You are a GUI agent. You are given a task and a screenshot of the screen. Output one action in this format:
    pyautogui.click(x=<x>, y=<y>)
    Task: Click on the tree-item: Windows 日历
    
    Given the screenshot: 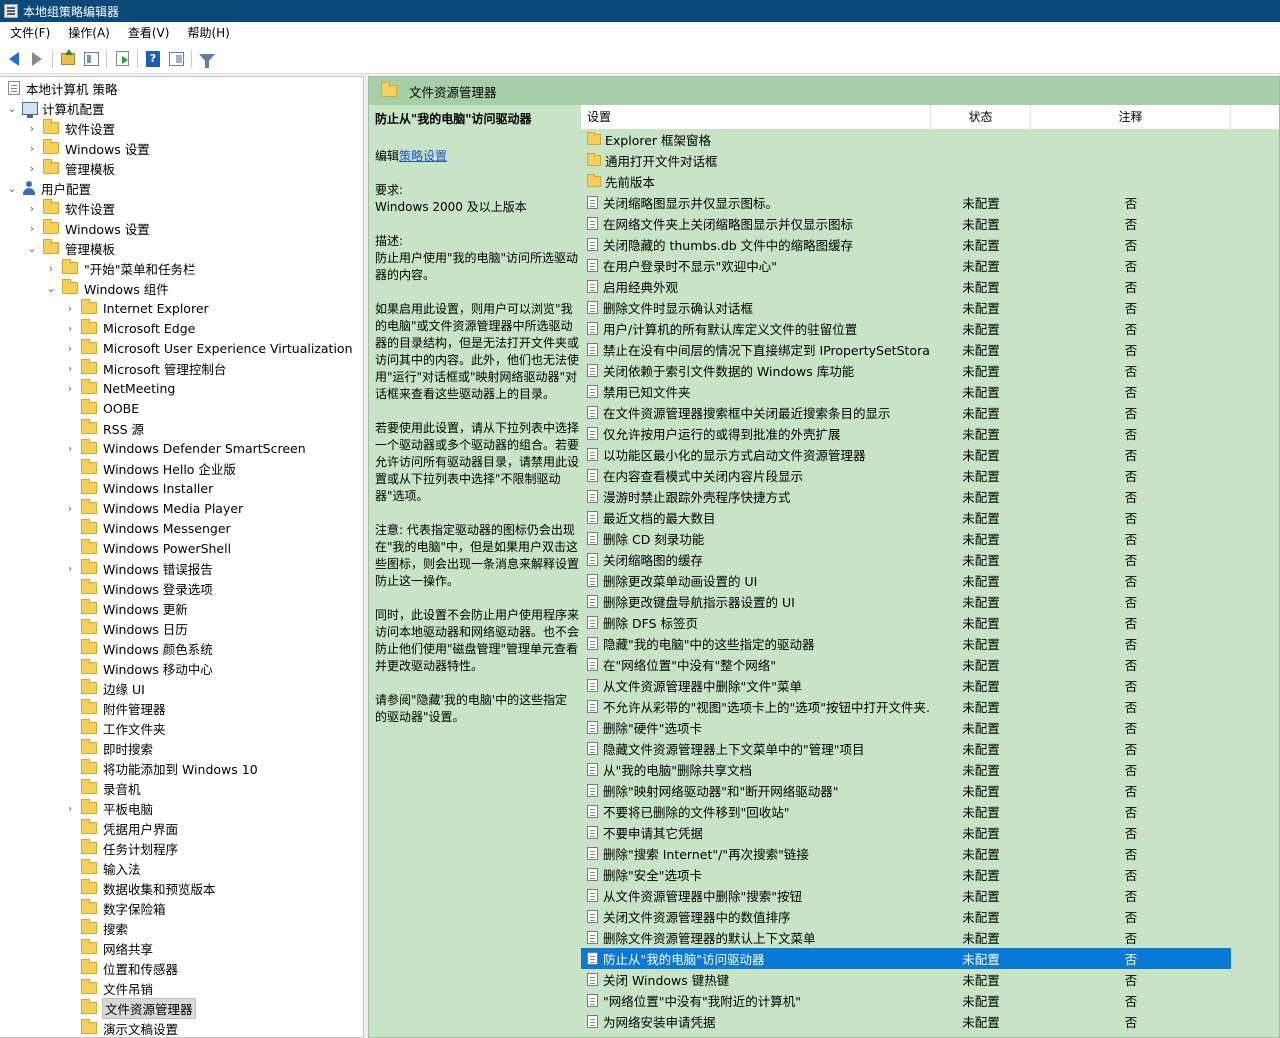 What is the action you would take?
    pyautogui.click(x=126, y=628)
    